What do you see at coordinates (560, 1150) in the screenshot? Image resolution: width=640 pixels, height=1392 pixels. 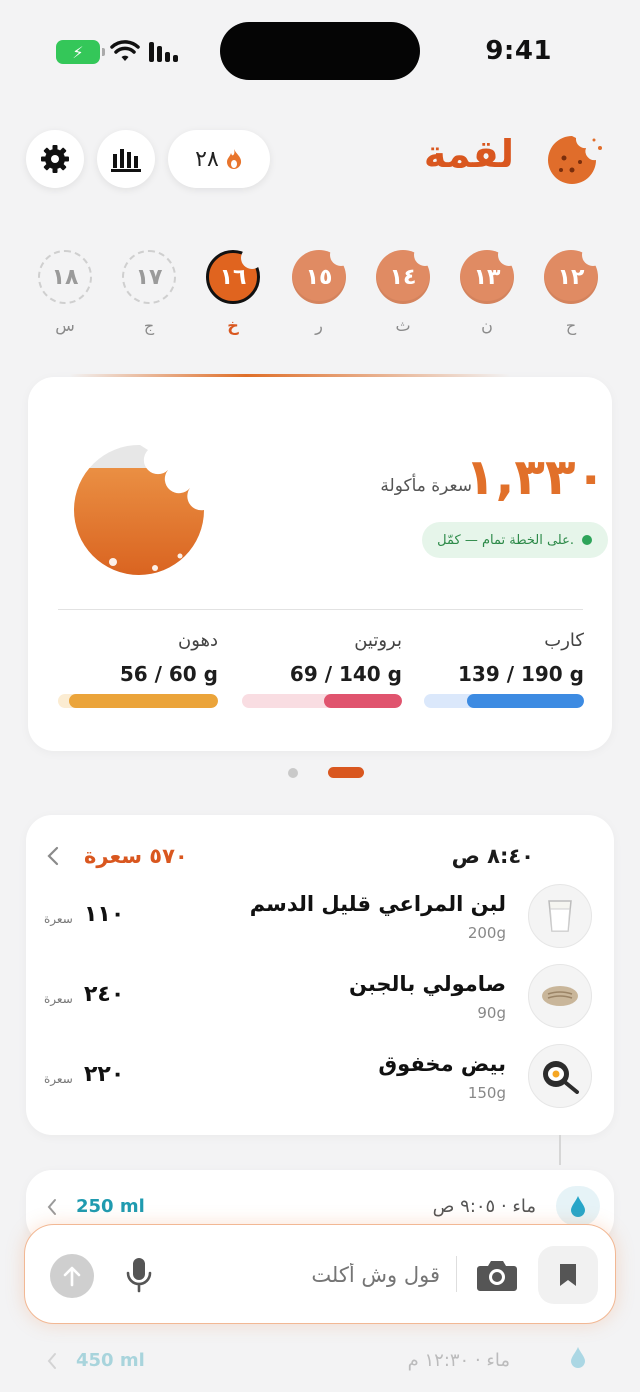 I see `timeline-connector` at bounding box center [560, 1150].